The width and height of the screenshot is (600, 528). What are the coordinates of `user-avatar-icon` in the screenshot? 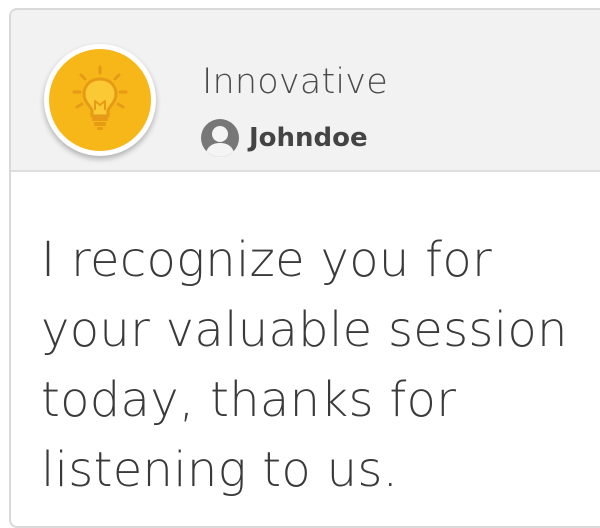 It's located at (220, 138).